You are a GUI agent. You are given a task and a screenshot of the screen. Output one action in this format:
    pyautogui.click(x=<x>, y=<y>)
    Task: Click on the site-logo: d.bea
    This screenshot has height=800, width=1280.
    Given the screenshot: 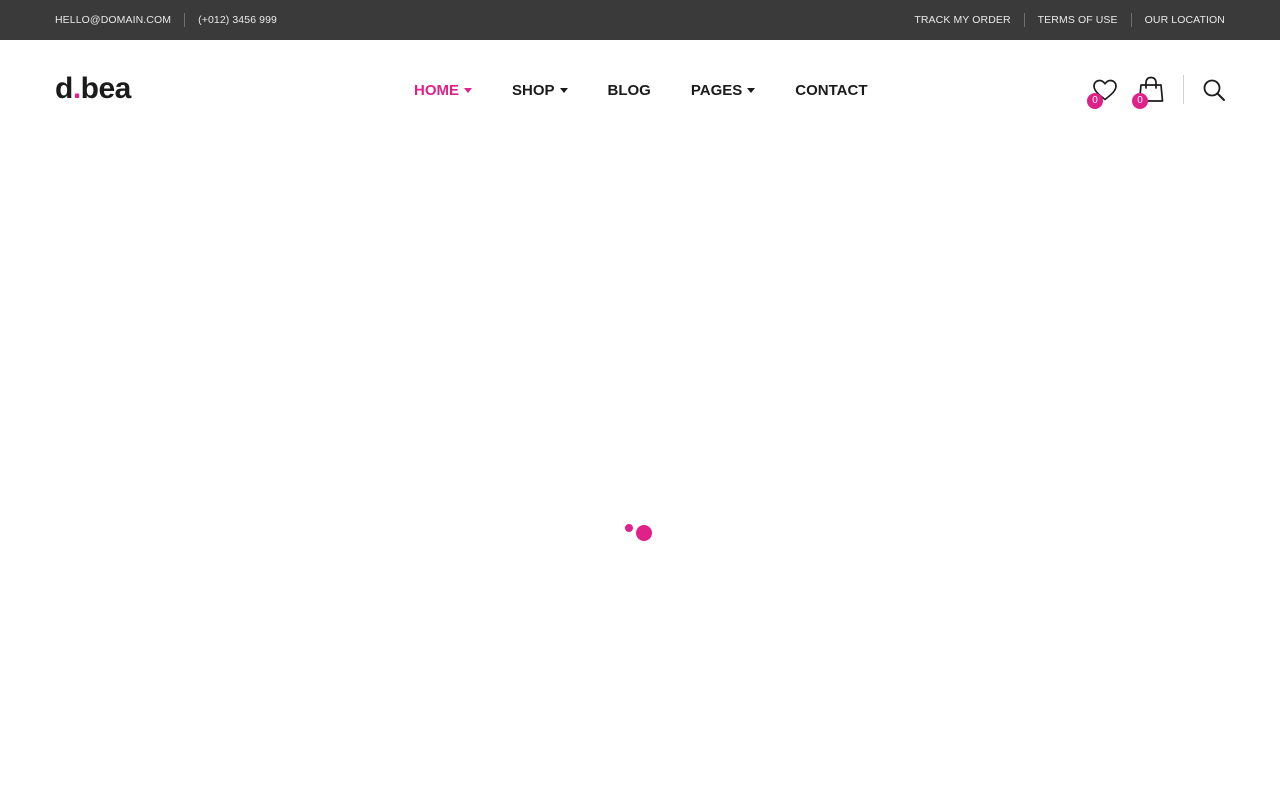 What is the action you would take?
    pyautogui.click(x=93, y=89)
    